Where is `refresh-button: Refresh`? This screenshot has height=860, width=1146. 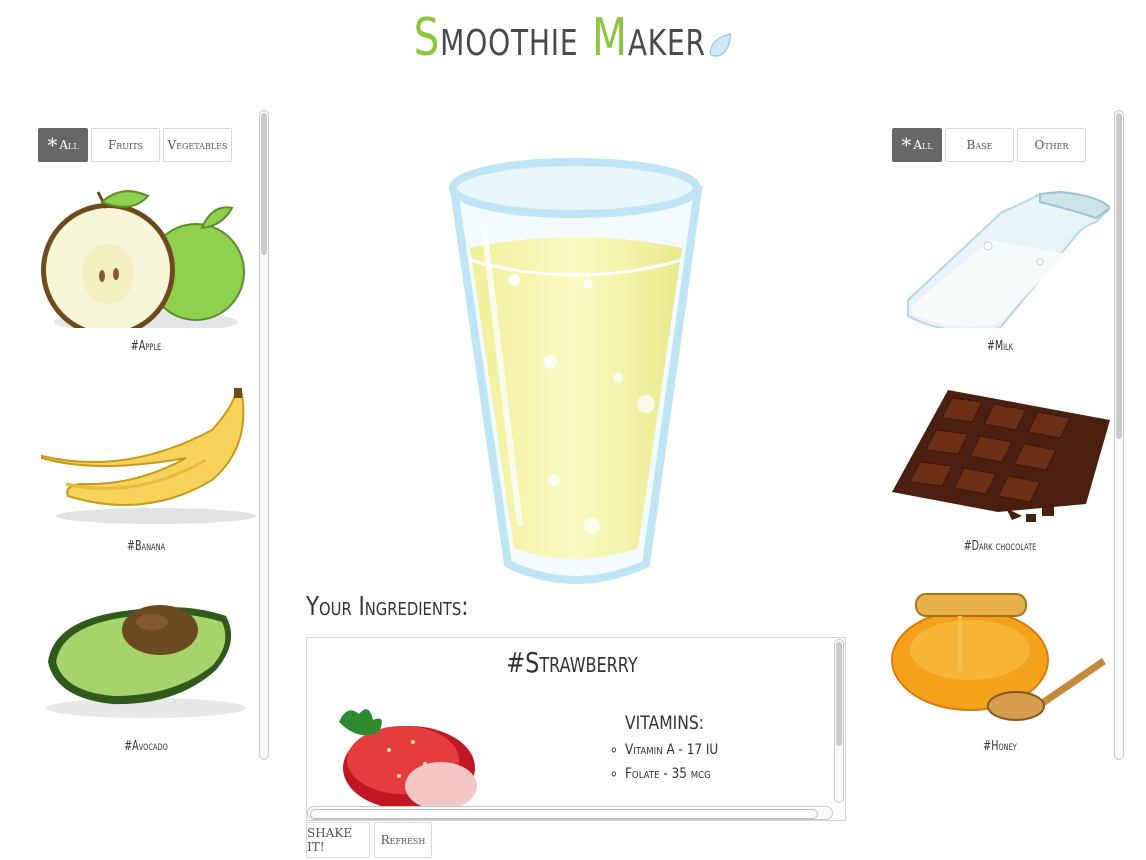 refresh-button: Refresh is located at coordinates (403, 840).